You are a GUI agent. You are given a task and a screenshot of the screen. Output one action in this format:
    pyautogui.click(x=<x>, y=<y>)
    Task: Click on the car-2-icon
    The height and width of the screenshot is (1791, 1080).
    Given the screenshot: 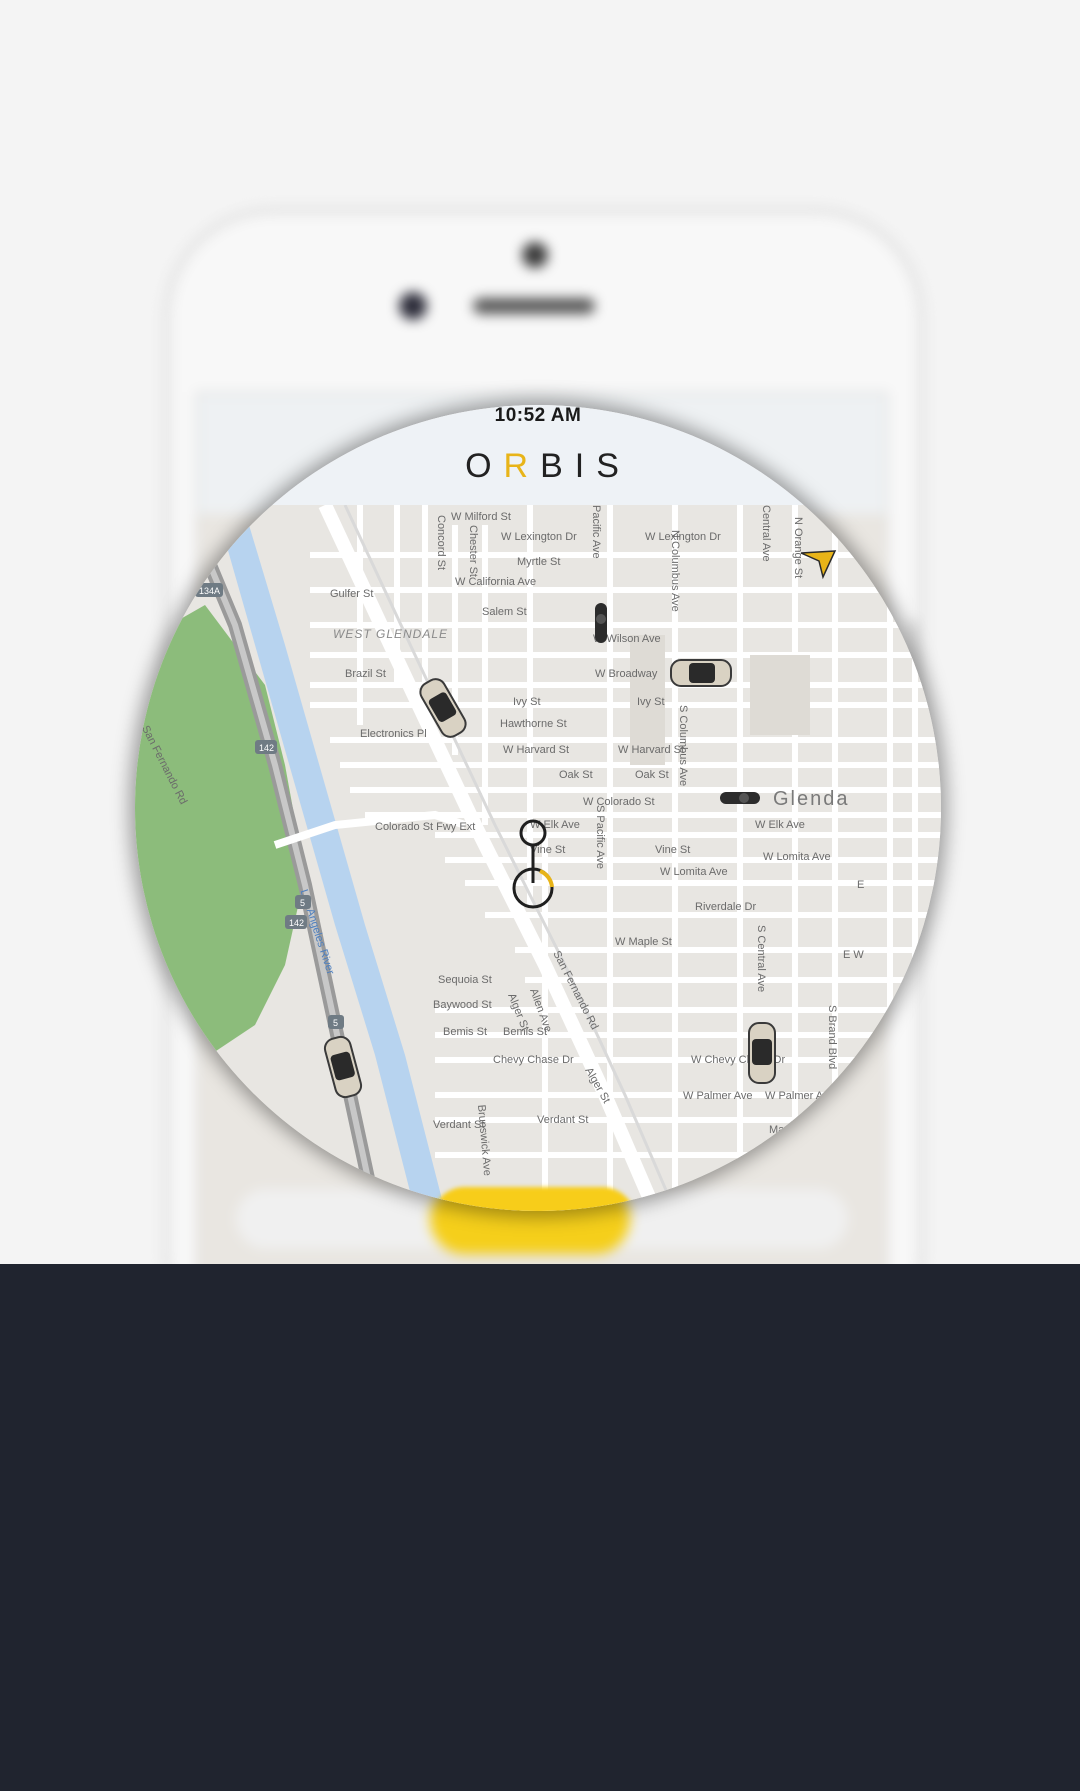 What is the action you would take?
    pyautogui.click(x=701, y=673)
    